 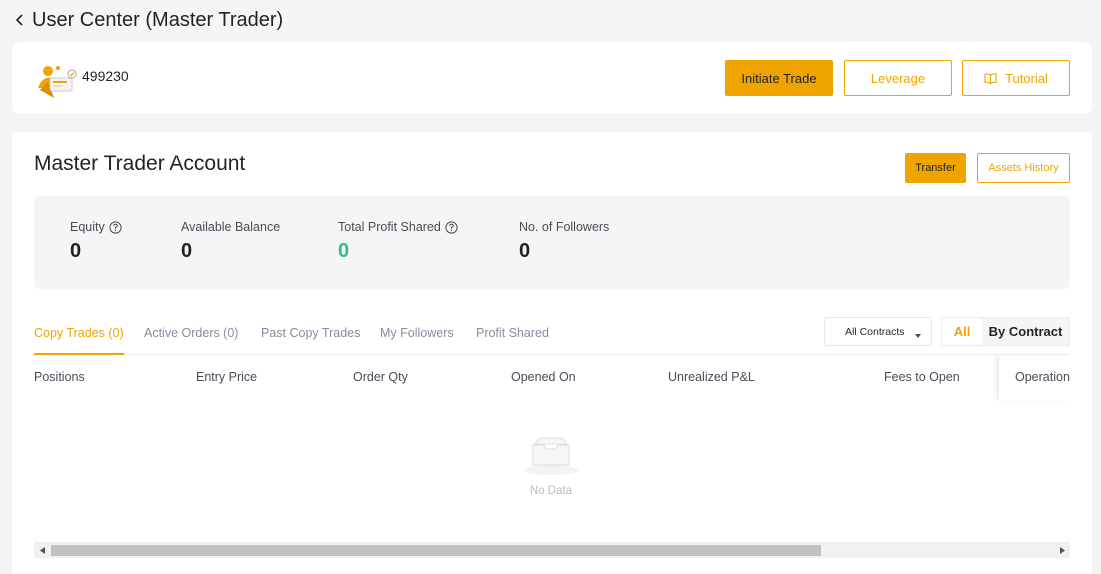 I want to click on col-unrealized-pnl: Unrealized P&L, so click(x=711, y=377).